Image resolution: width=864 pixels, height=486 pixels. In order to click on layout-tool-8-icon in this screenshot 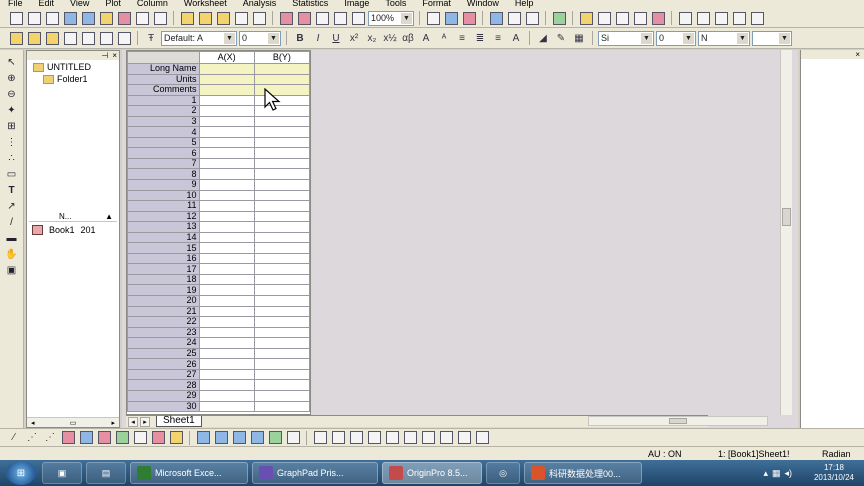, I will do `click(446, 437)`.